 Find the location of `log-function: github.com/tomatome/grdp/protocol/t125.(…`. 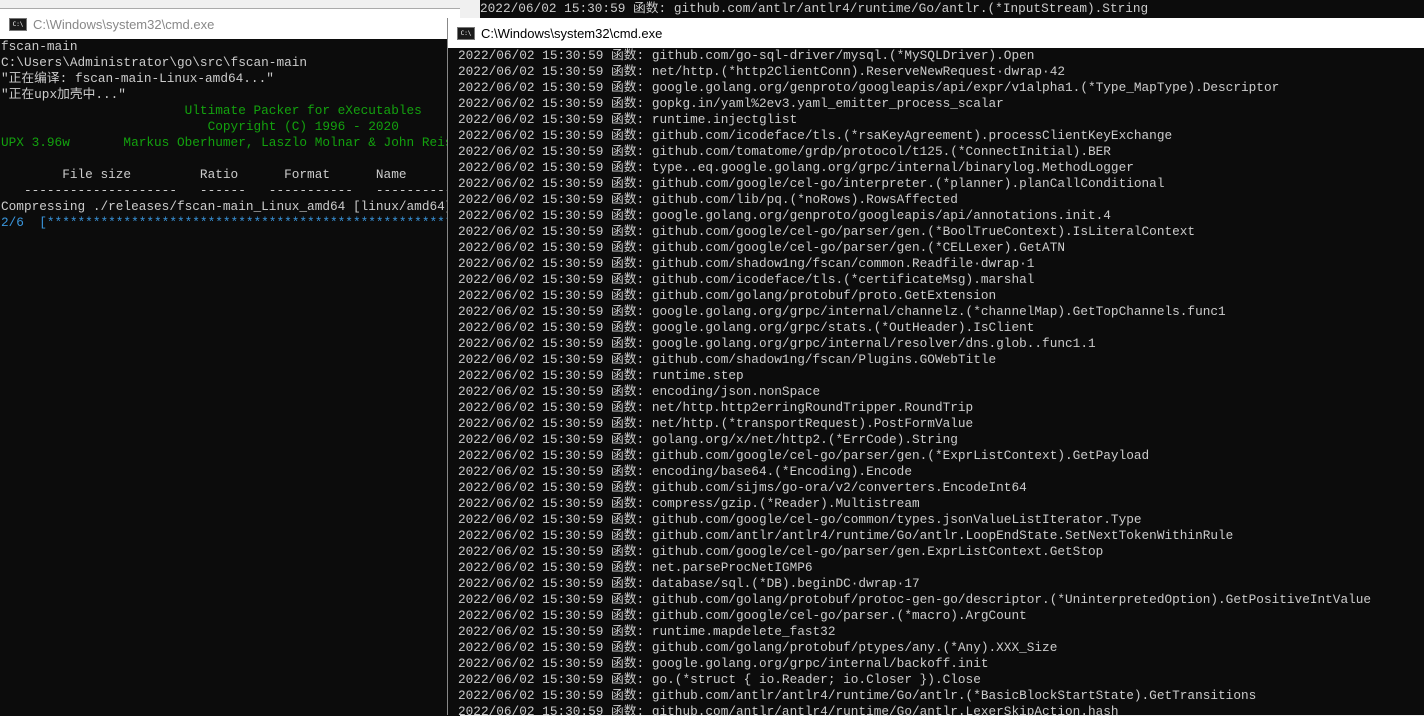

log-function: github.com/tomatome/grdp/protocol/t125.(… is located at coordinates (881, 151).